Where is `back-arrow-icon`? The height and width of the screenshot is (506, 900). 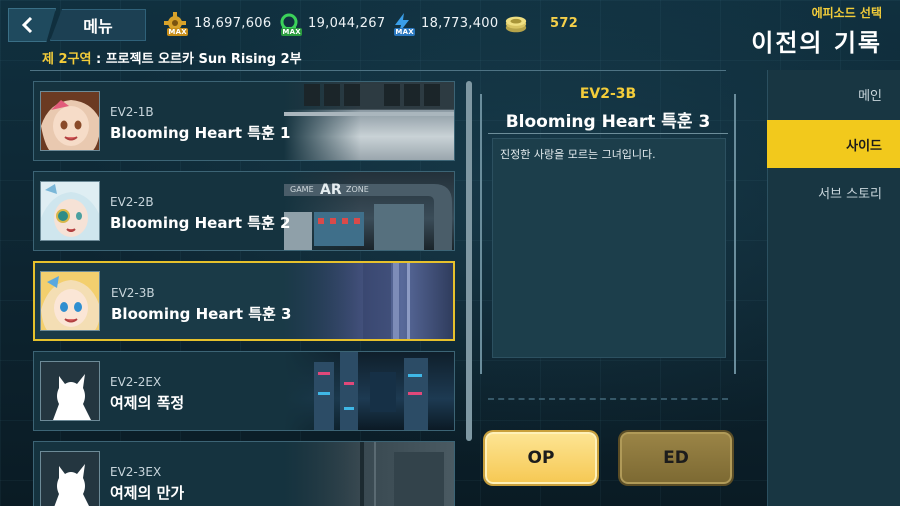 back-arrow-icon is located at coordinates (27, 25).